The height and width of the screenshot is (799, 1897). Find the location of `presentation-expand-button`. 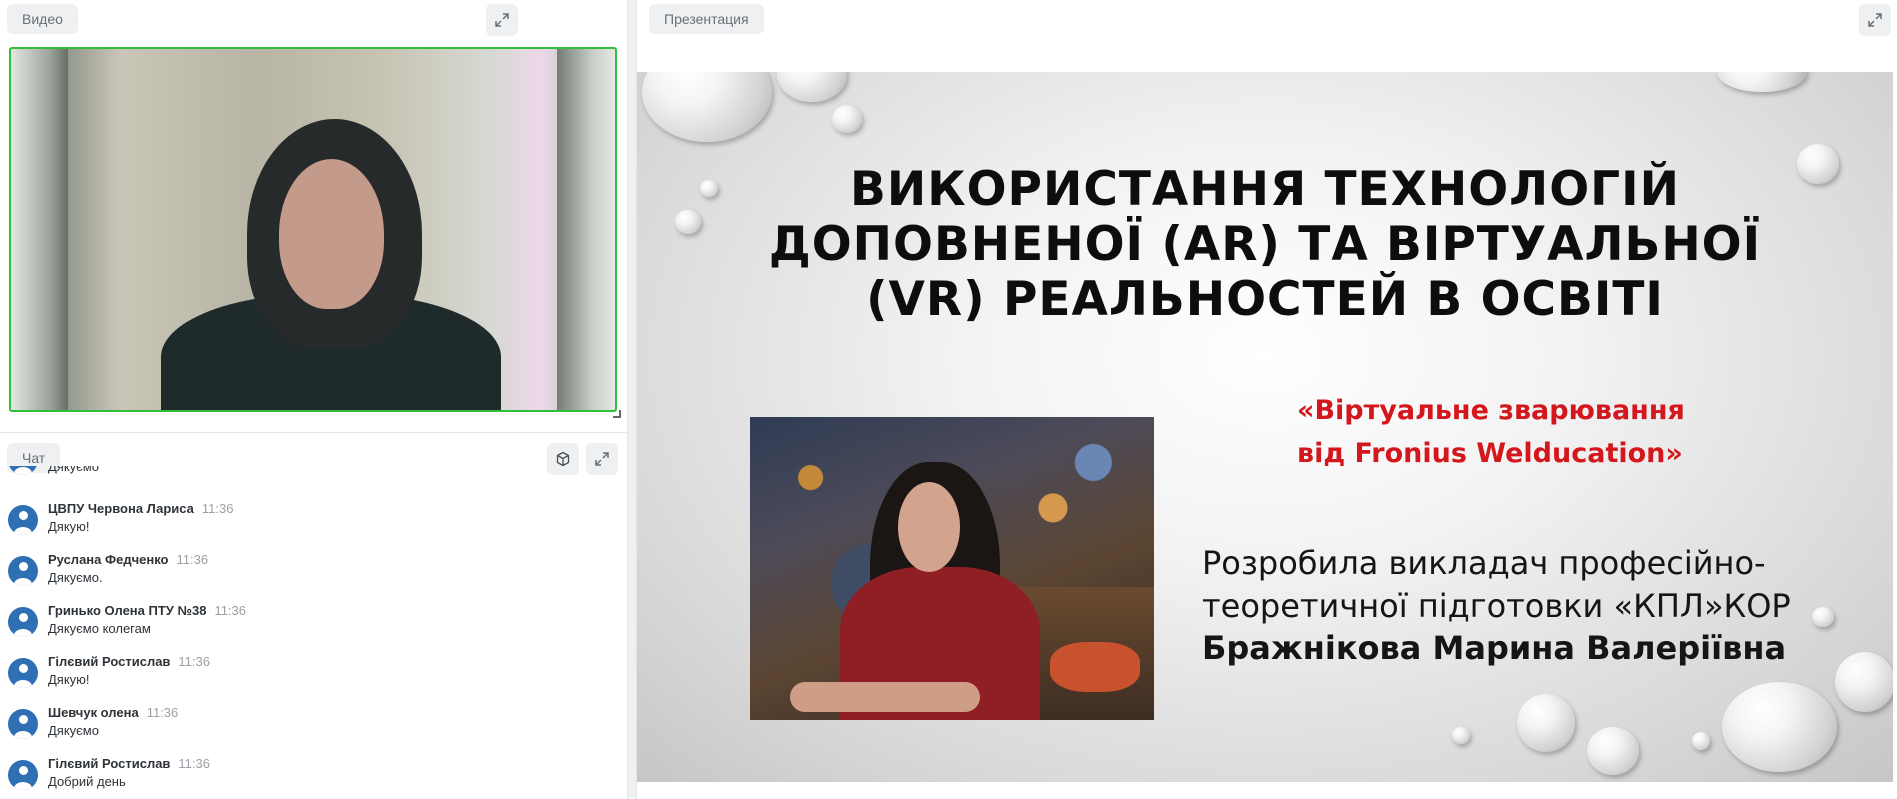

presentation-expand-button is located at coordinates (1875, 20).